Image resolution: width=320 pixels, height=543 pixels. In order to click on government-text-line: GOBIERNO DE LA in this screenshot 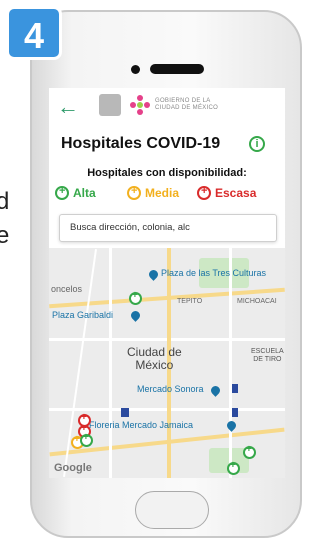, I will do `click(183, 101)`.